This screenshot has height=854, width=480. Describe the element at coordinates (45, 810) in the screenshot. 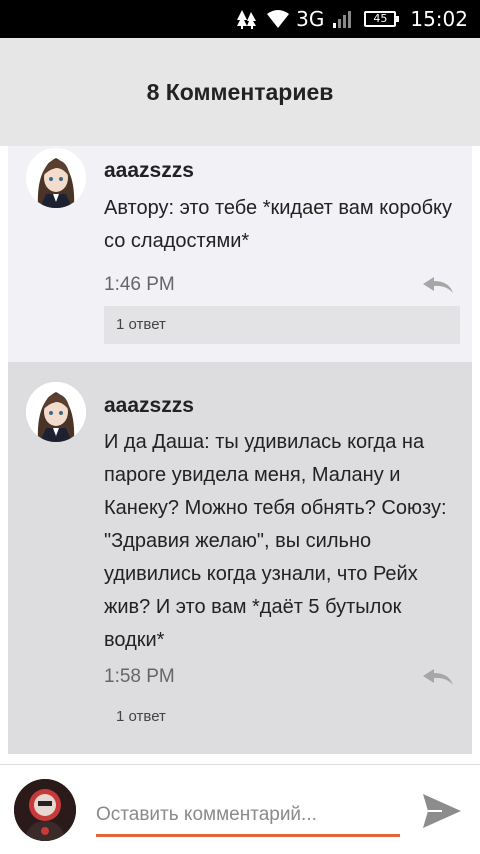

I see `user-avatar` at that location.